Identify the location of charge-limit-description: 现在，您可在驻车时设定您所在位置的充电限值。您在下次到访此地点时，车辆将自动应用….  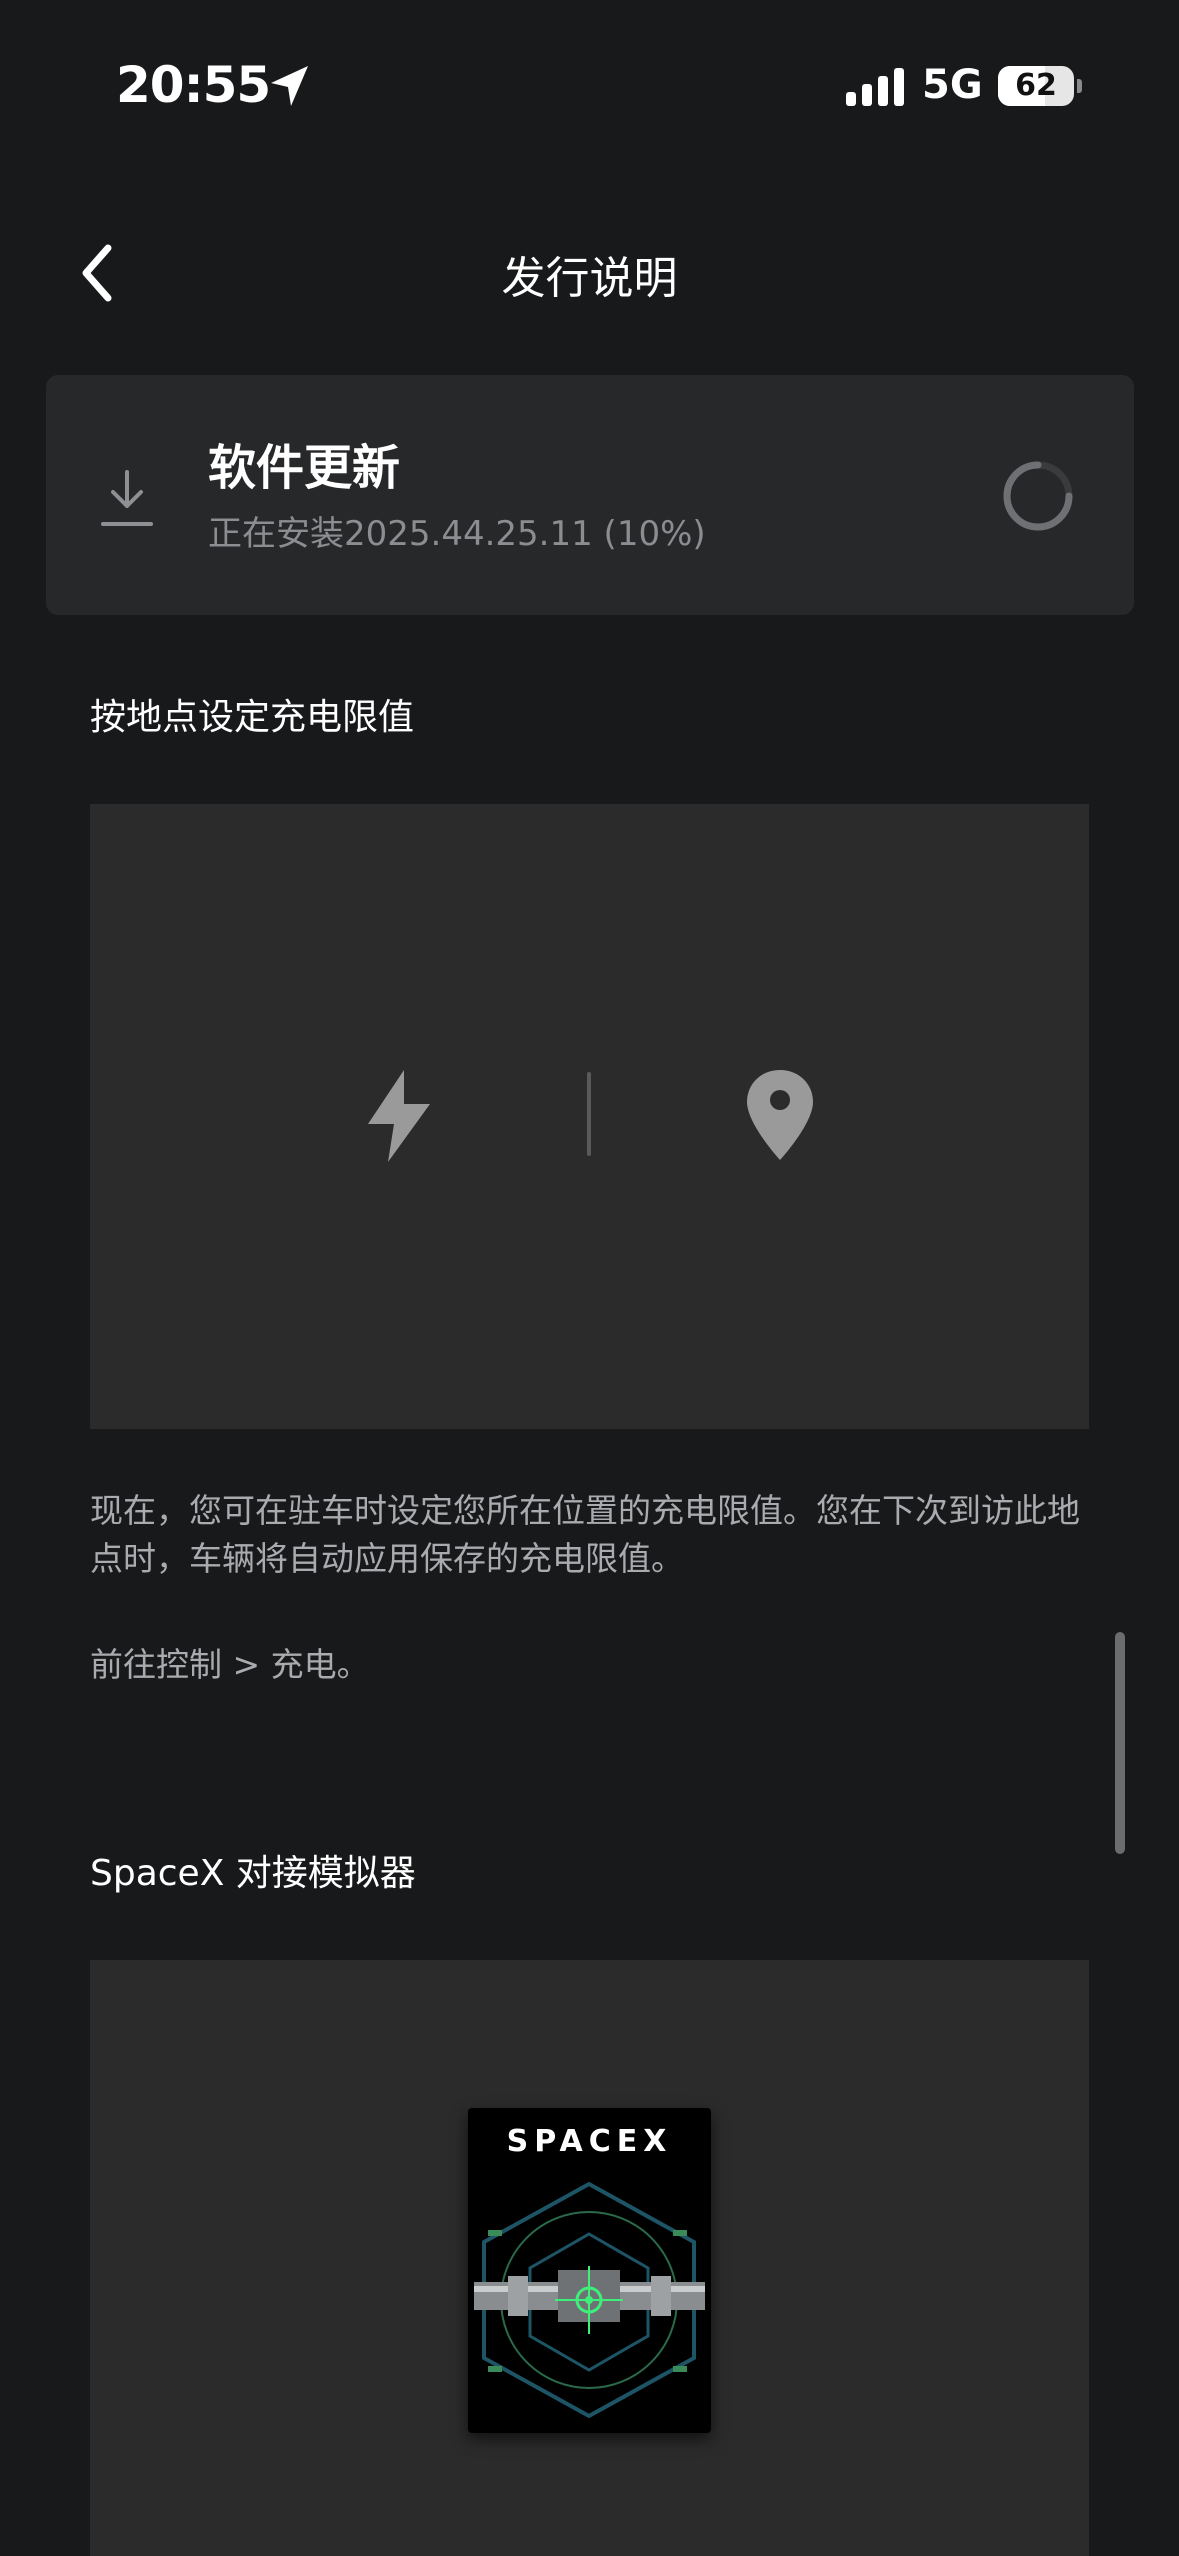
(585, 1534).